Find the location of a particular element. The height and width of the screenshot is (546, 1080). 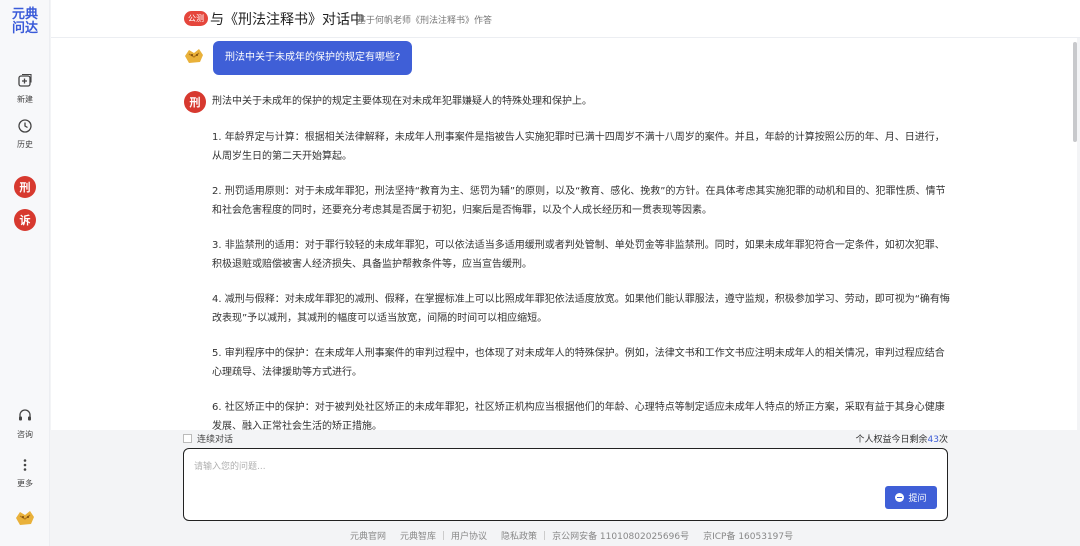

user-question-bubble: 刑法中关于未成年的保护的规定有哪些? is located at coordinates (313, 58).